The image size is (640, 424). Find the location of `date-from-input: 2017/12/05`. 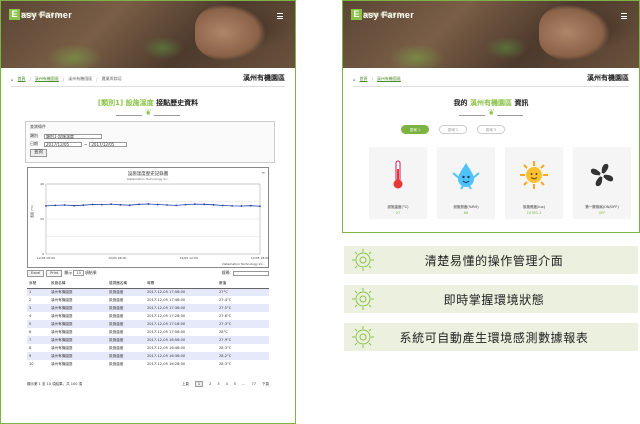

date-from-input: 2017/12/05 is located at coordinates (63, 144).